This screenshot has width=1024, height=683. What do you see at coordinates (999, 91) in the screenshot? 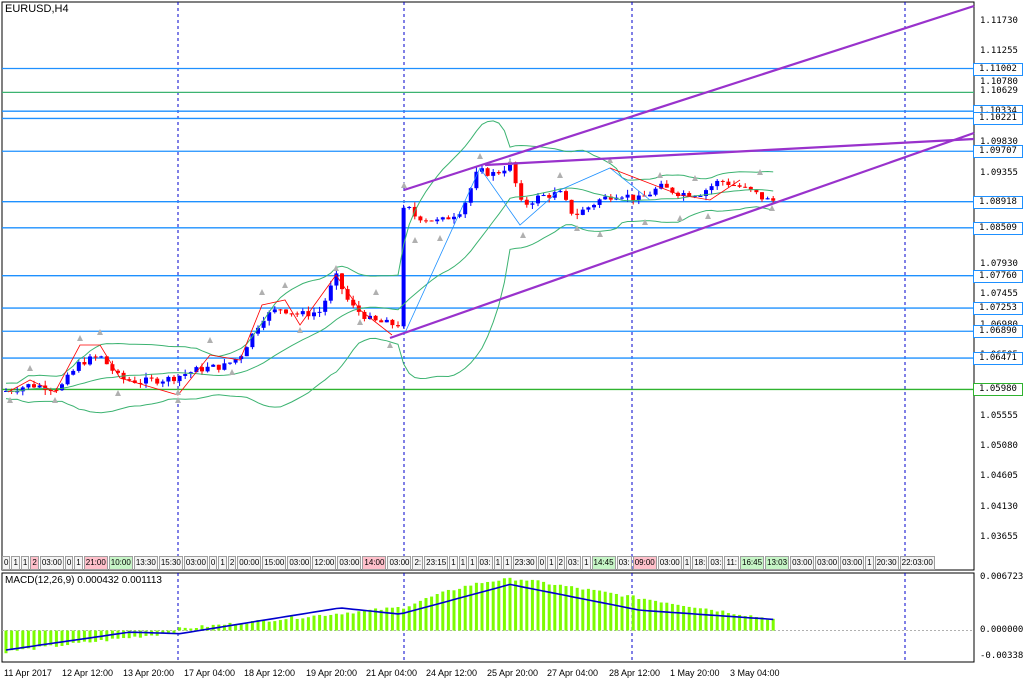
I see `level-price-label: 1.10629` at bounding box center [999, 91].